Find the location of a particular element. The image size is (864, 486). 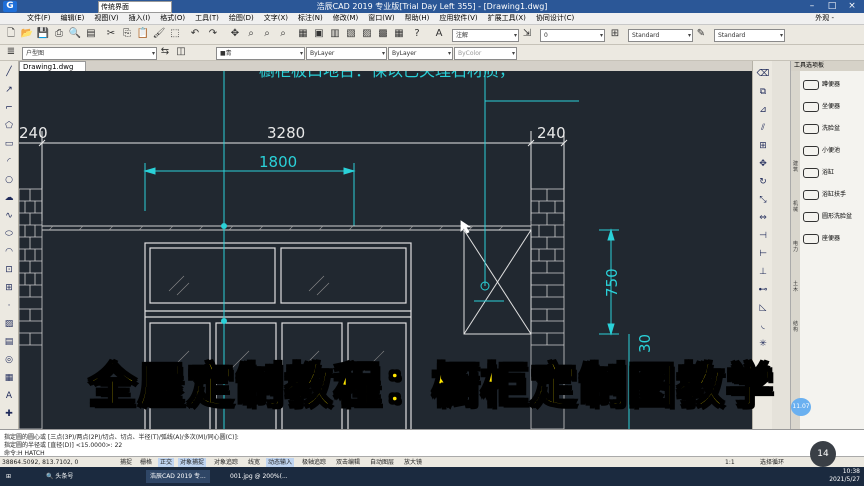

undo-icon: ↶ is located at coordinates (195, 34).